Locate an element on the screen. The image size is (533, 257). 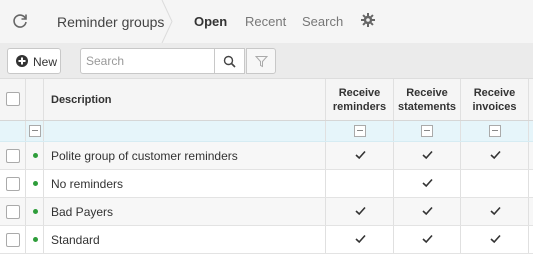
statements-filter is located at coordinates (427, 131).